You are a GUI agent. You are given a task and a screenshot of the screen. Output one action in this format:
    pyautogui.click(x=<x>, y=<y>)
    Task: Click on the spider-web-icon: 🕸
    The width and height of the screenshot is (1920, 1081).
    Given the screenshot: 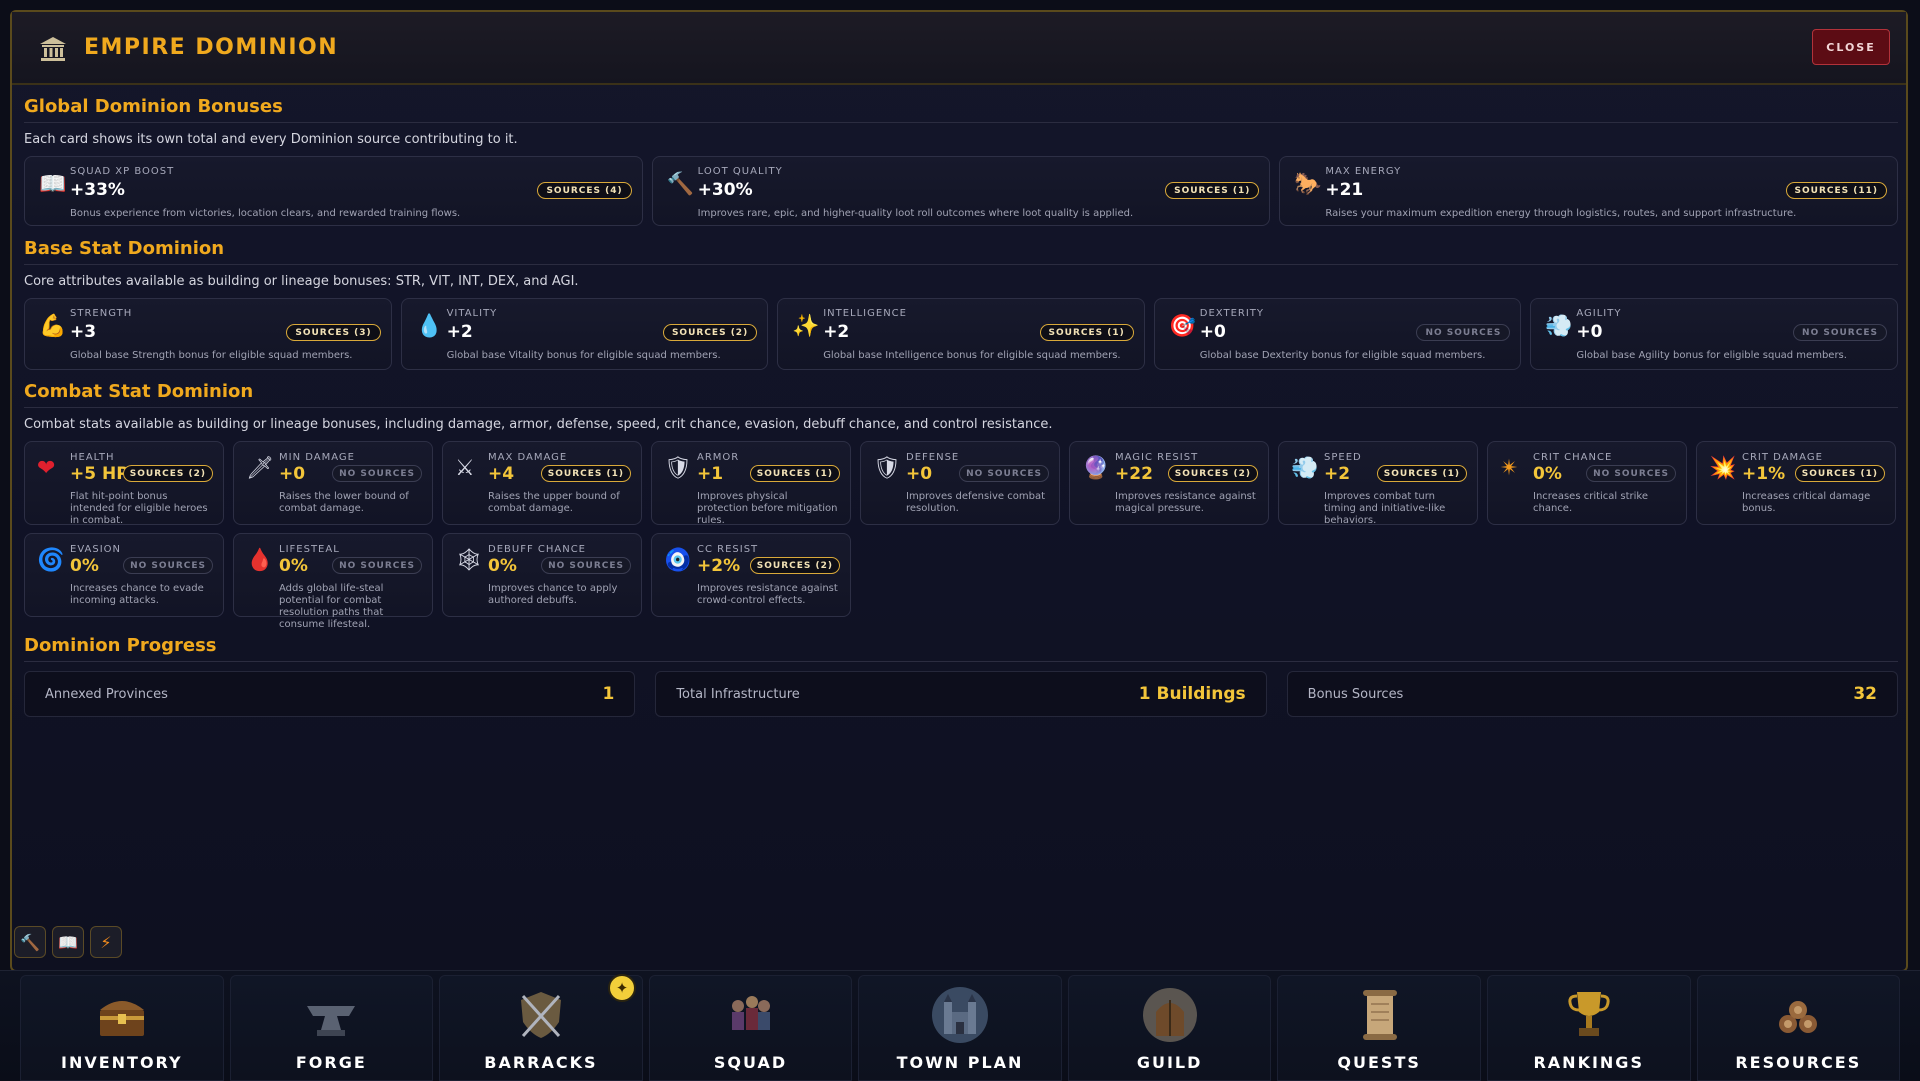 What is the action you would take?
    pyautogui.click(x=469, y=560)
    